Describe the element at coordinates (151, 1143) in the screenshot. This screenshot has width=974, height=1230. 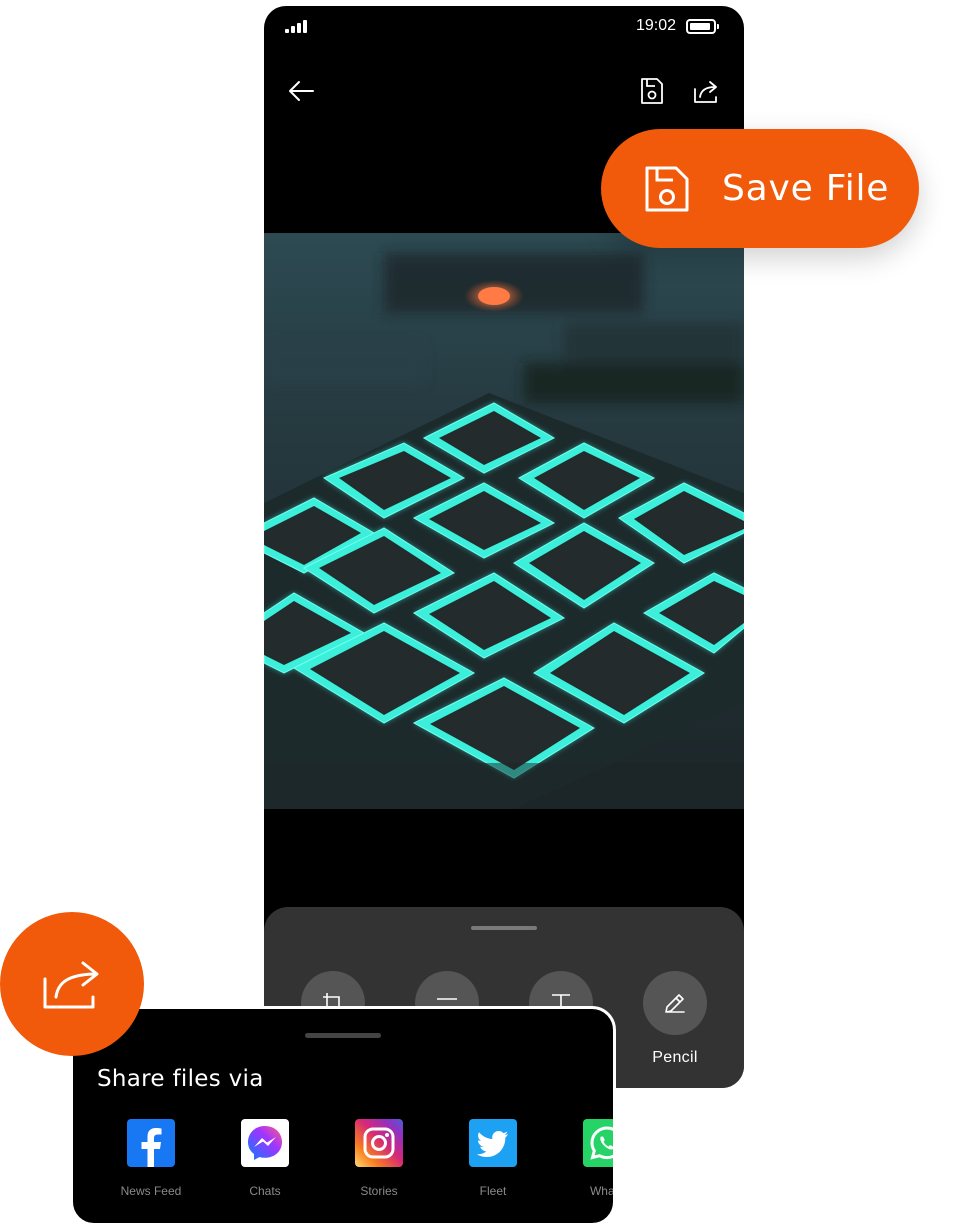
I see `facebook-icon` at that location.